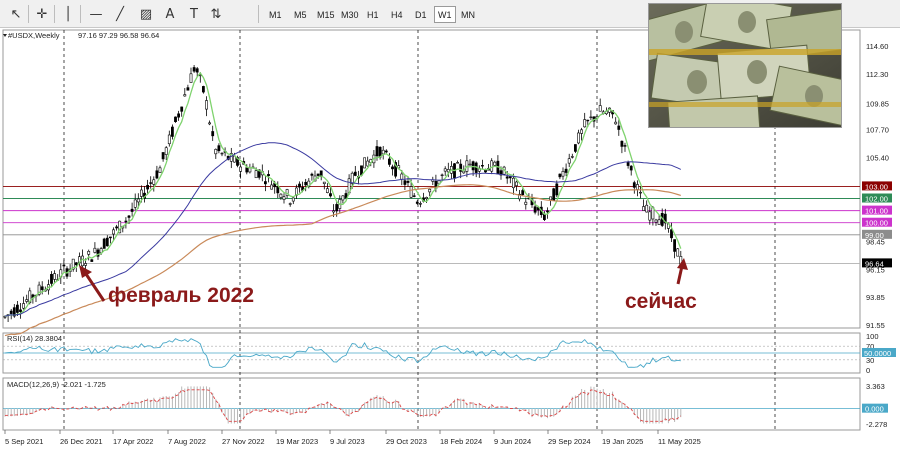 This screenshot has height=463, width=900. I want to click on timeframe-m15: M15, so click(326, 14).